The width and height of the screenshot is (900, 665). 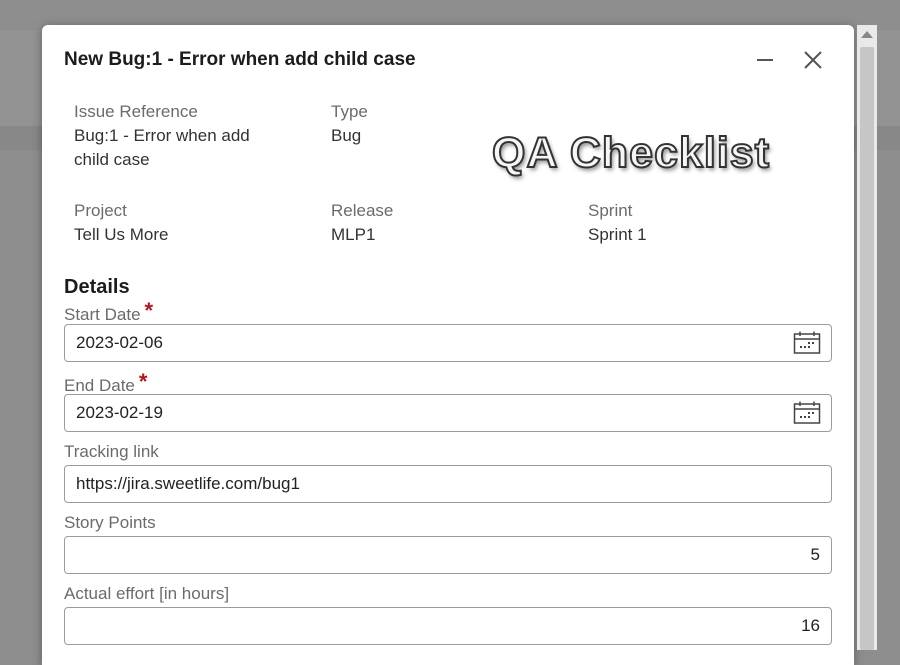 I want to click on dialog-title: New Bug:1 - Error when add child case, so click(x=240, y=59).